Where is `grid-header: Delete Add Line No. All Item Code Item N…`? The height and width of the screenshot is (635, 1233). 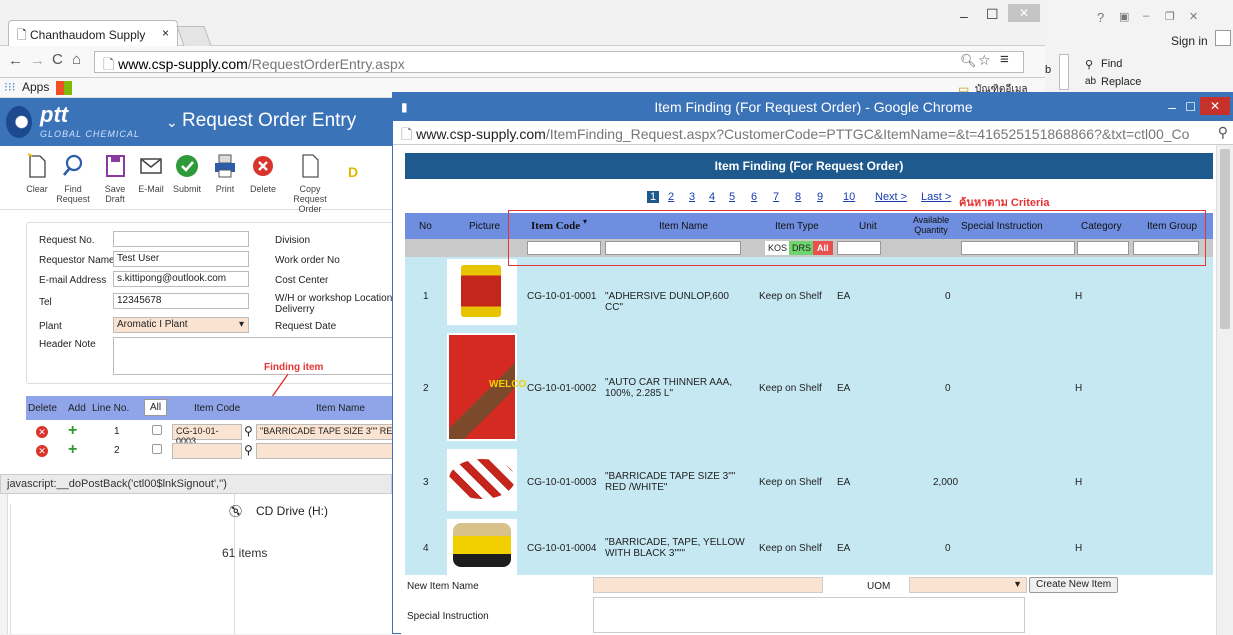
grid-header: Delete Add Line No. All Item Code Item N… is located at coordinates (211, 408).